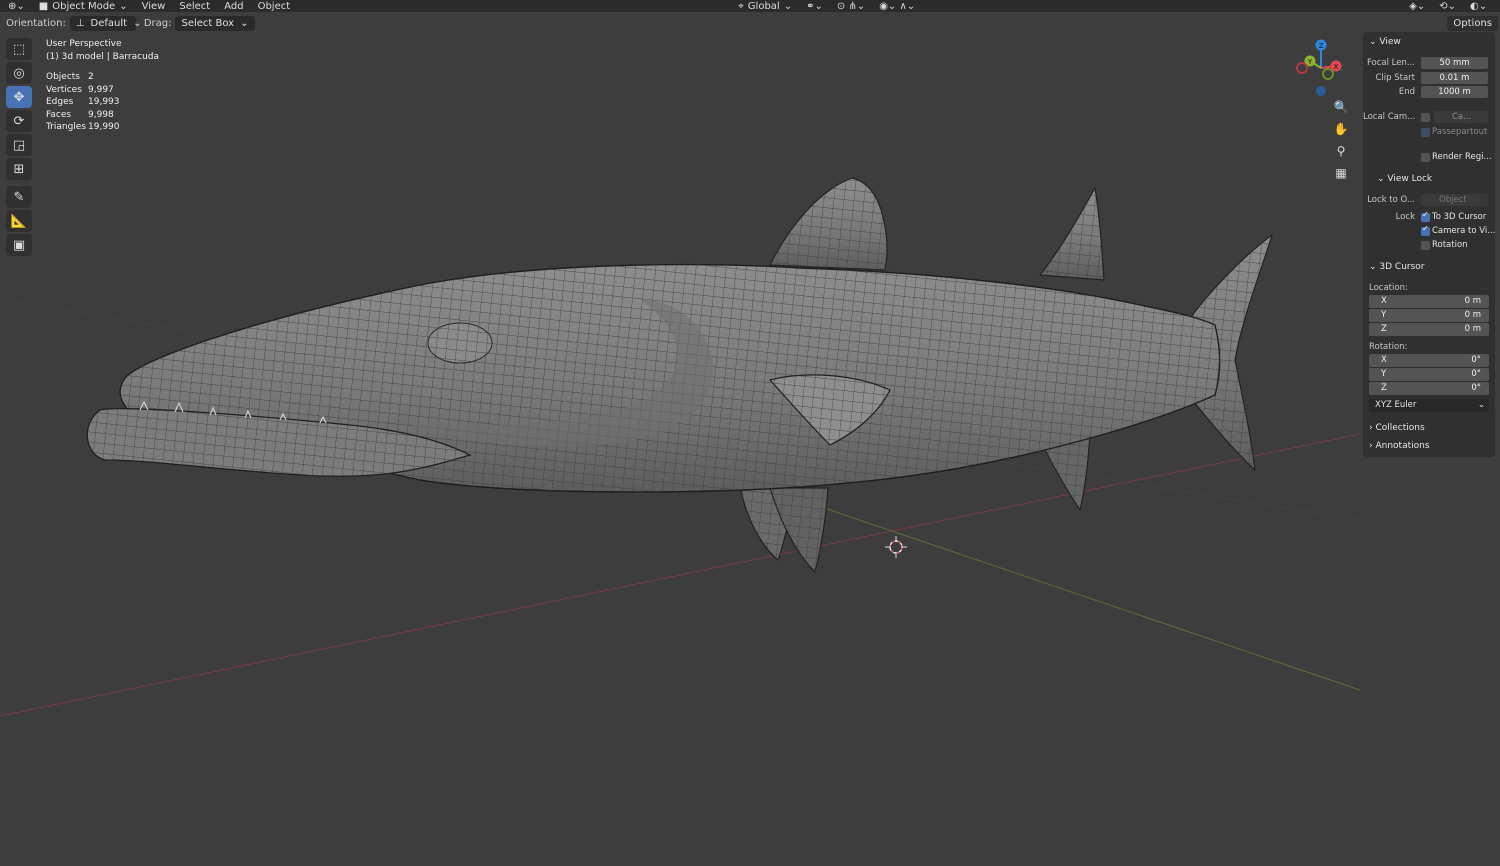 The width and height of the screenshot is (1500, 866). What do you see at coordinates (1429, 301) in the screenshot?
I see `location-x-field: X 0 m` at bounding box center [1429, 301].